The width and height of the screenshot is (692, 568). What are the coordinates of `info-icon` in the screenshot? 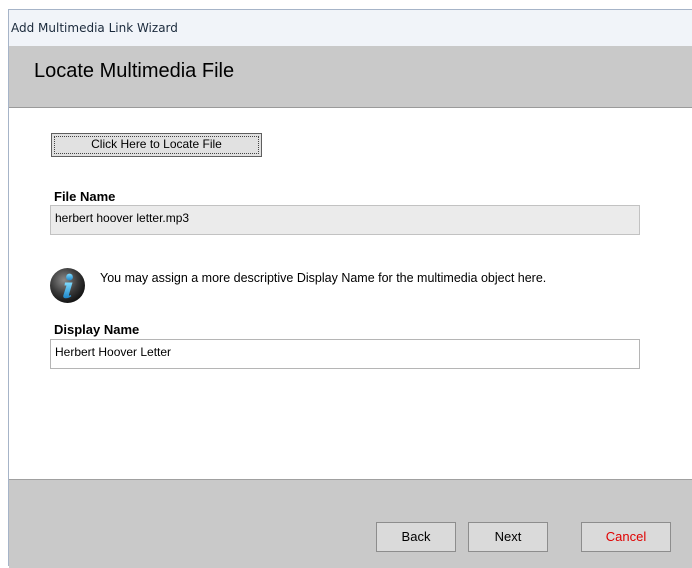 It's located at (67, 285).